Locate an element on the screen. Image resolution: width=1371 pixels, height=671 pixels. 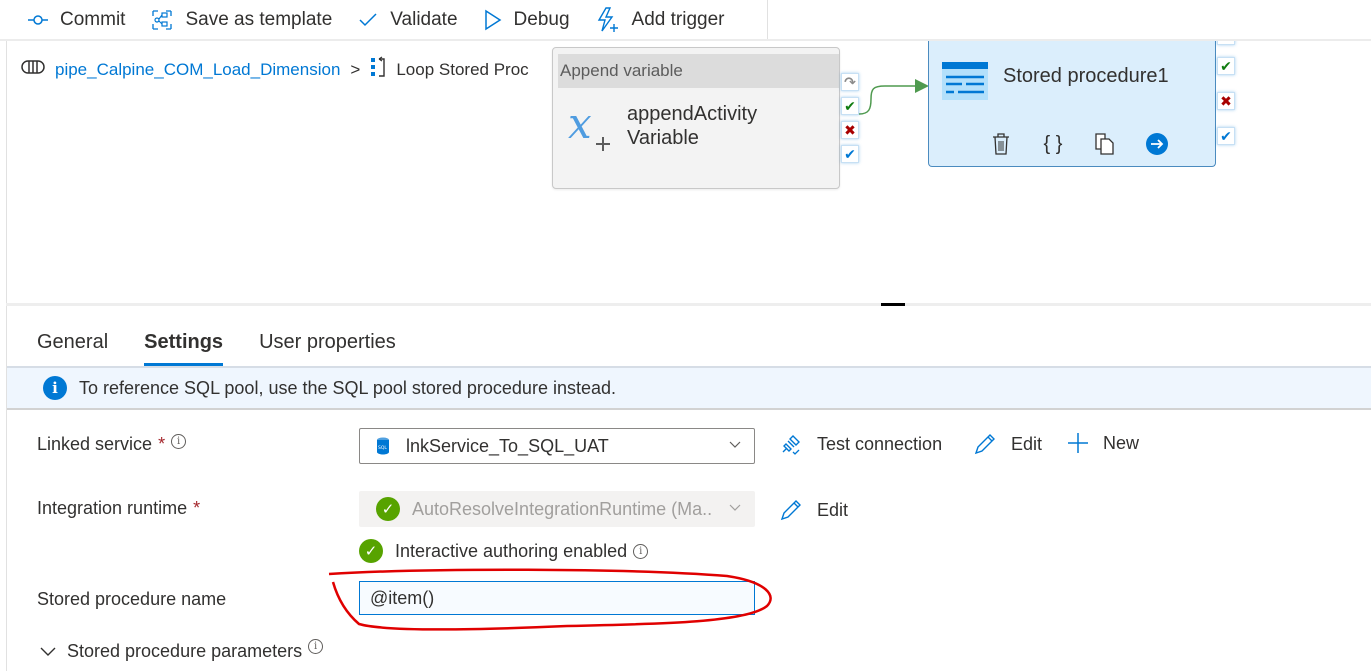
tab-general: General is located at coordinates (72, 345).